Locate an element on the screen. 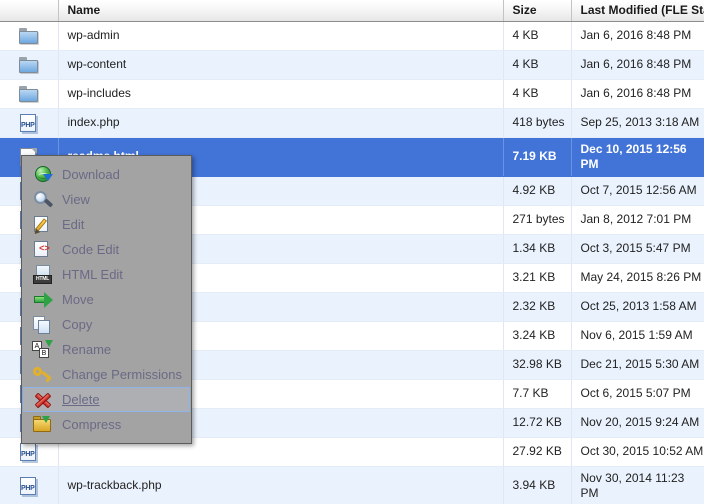 This screenshot has height=504, width=704. cell-last-modified: May 24, 2015 8:26 PM is located at coordinates (637, 278).